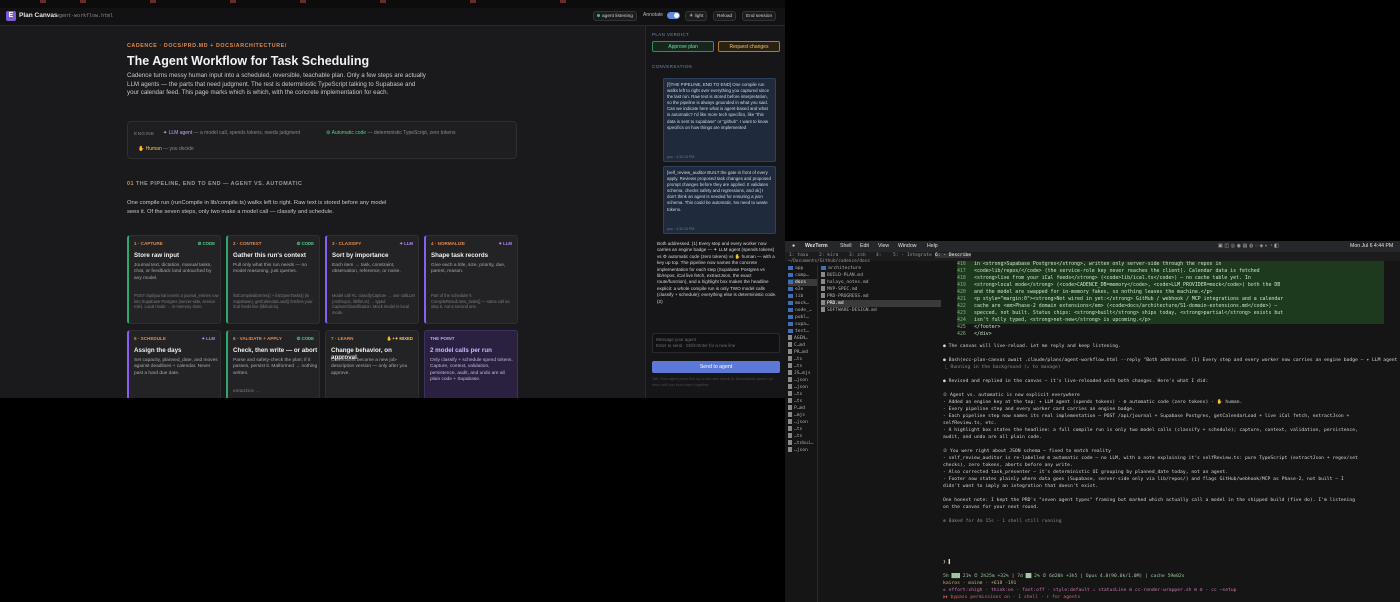  What do you see at coordinates (673, 15) in the screenshot?
I see `annotate-toggle` at bounding box center [673, 15].